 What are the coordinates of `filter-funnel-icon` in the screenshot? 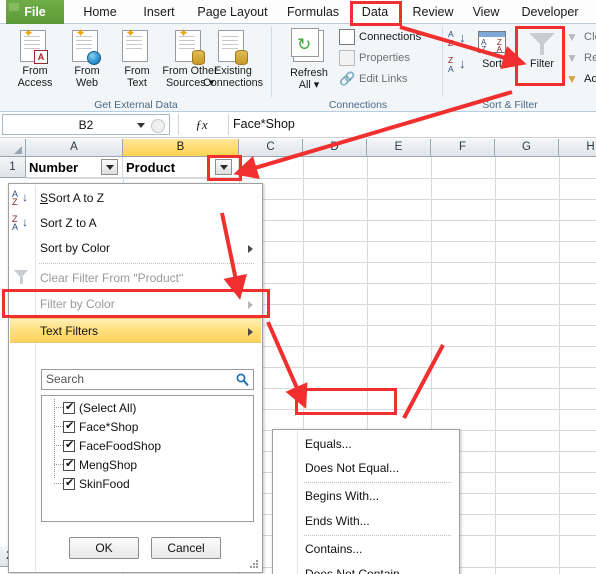 It's located at (542, 44).